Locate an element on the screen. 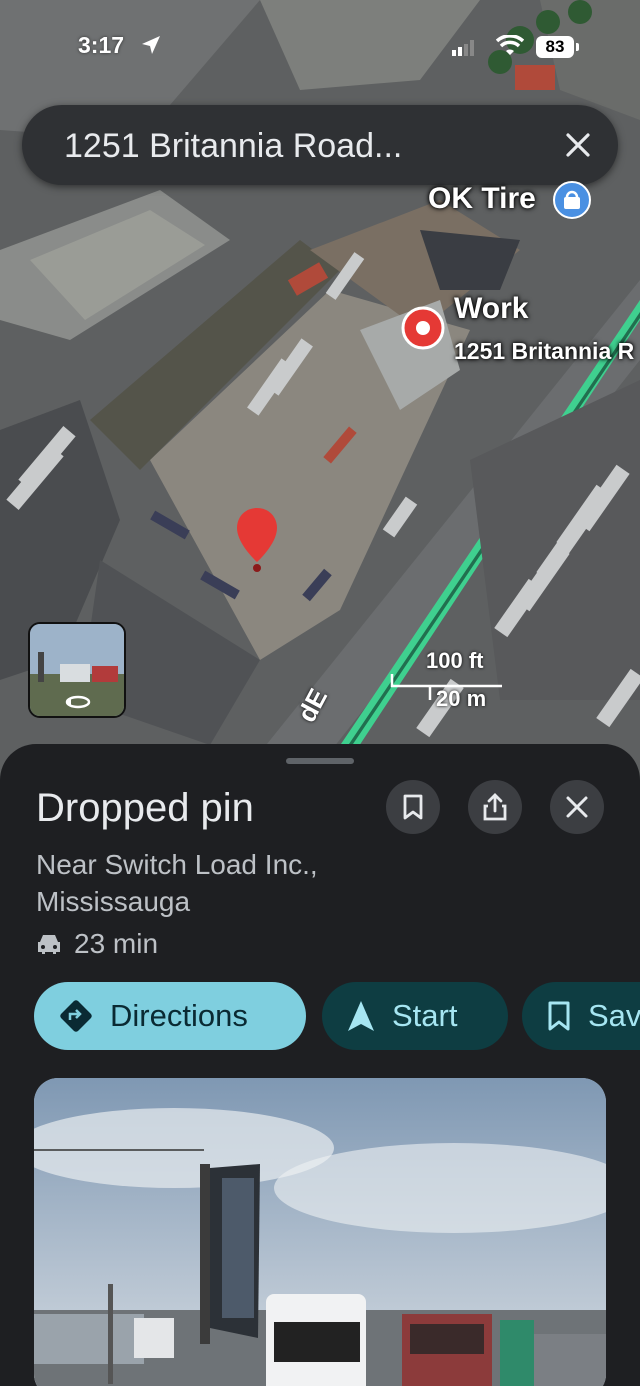 Image resolution: width=640 pixels, height=1386 pixels. battery-indicator: 83 is located at coordinates (557, 47).